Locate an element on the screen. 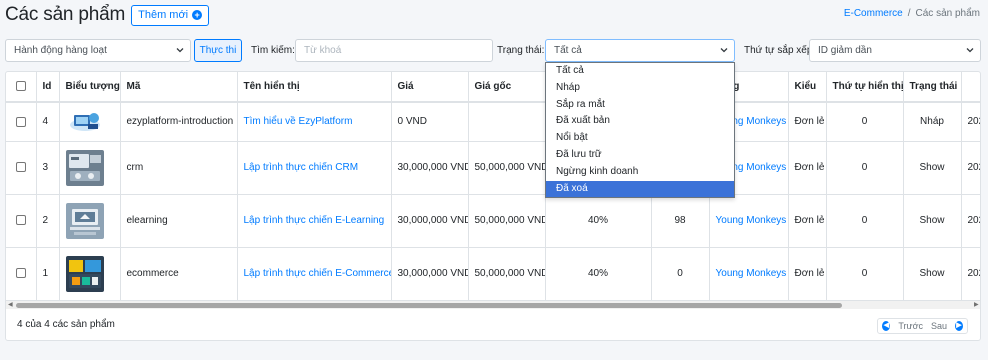  column-header is located at coordinates (970, 87).